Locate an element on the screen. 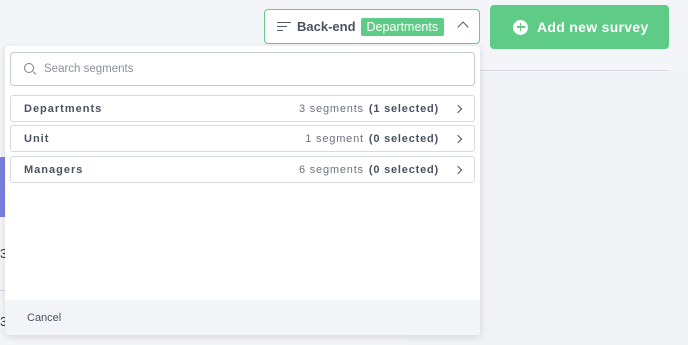 The width and height of the screenshot is (688, 345). segment-count: 3 segments is located at coordinates (331, 108).